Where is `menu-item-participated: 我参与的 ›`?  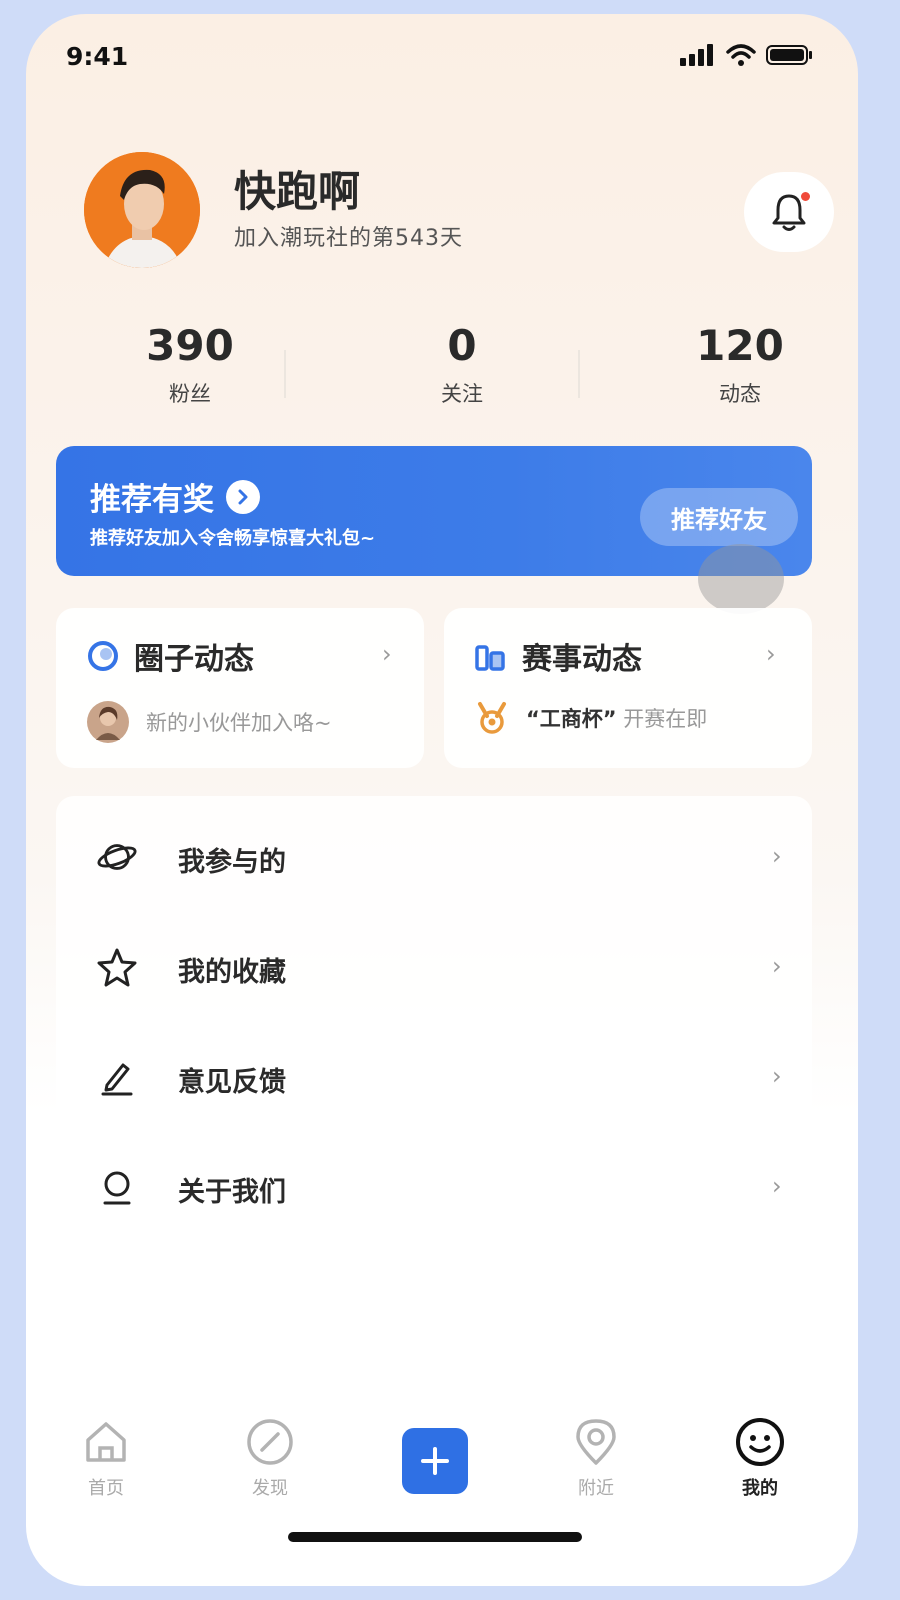
menu-item-participated: 我参与的 › is located at coordinates (434, 855).